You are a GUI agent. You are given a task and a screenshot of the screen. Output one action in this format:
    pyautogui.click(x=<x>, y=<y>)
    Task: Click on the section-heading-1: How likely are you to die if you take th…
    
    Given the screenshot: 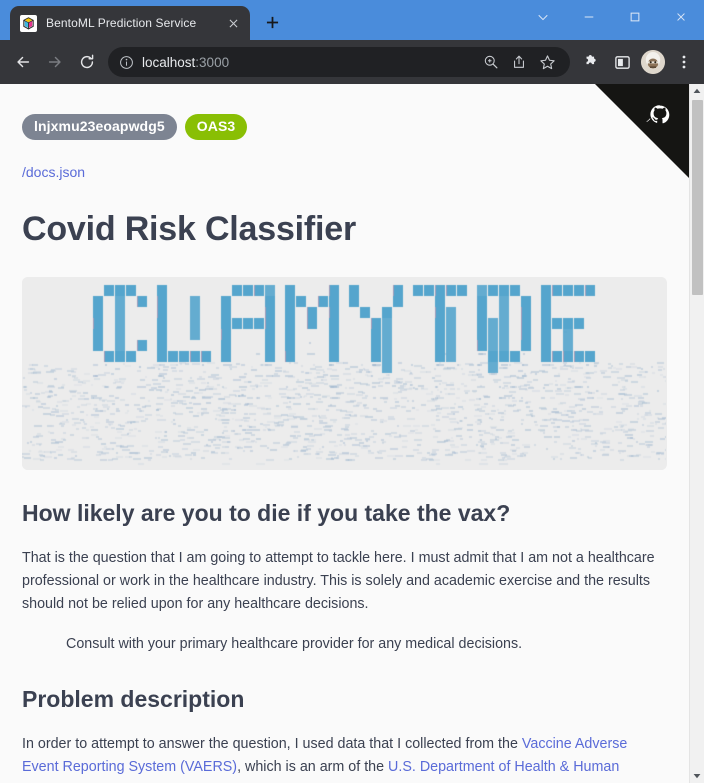 What is the action you would take?
    pyautogui.click(x=266, y=512)
    